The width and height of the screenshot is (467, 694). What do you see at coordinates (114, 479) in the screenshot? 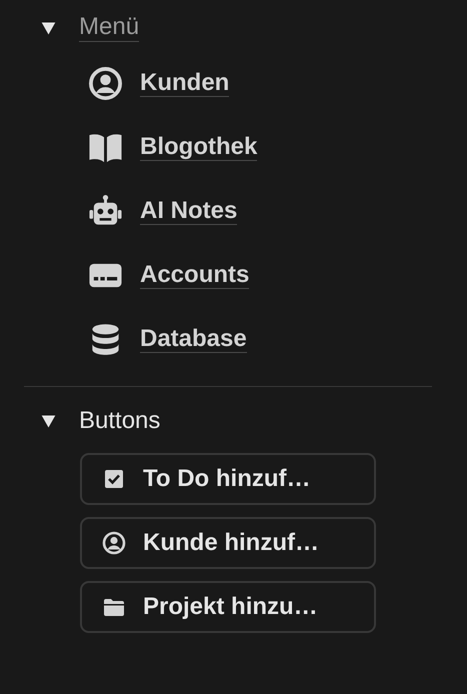
I see `checkbox-icon` at bounding box center [114, 479].